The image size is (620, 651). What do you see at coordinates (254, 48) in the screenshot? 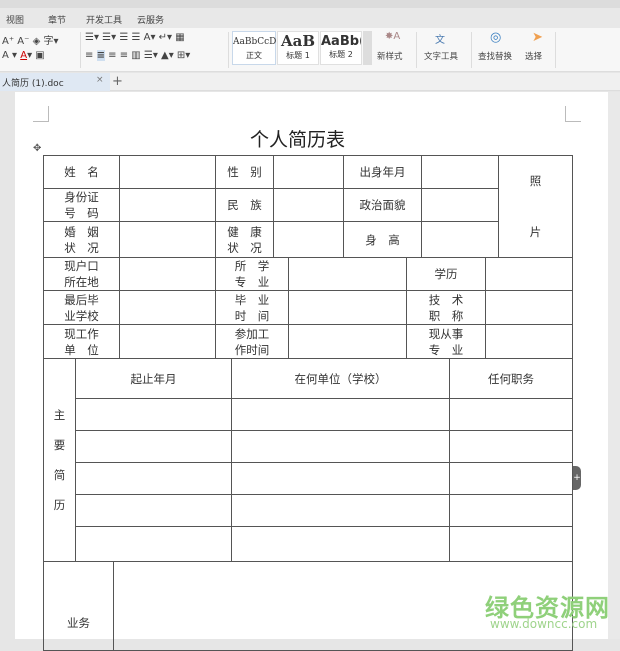
I see `style-normal: AaBbCcD 正文` at bounding box center [254, 48].